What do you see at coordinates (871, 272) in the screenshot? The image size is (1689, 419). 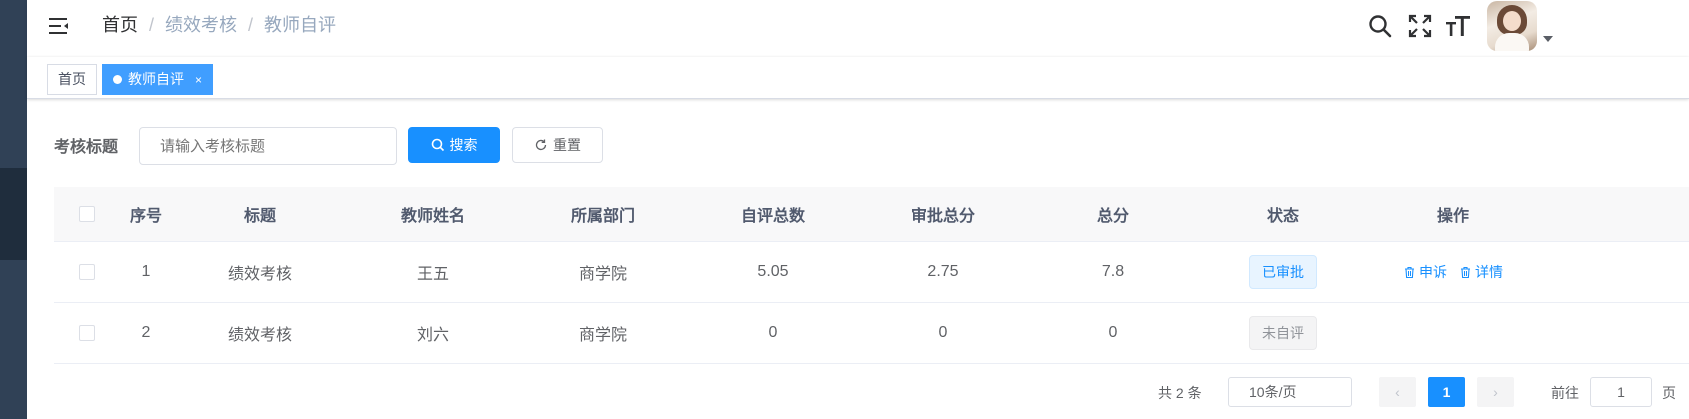 I see `table-row: 1 绩效考核 王五 商学院 5.05 2.75 7.8 已审批 申诉 详情` at bounding box center [871, 272].